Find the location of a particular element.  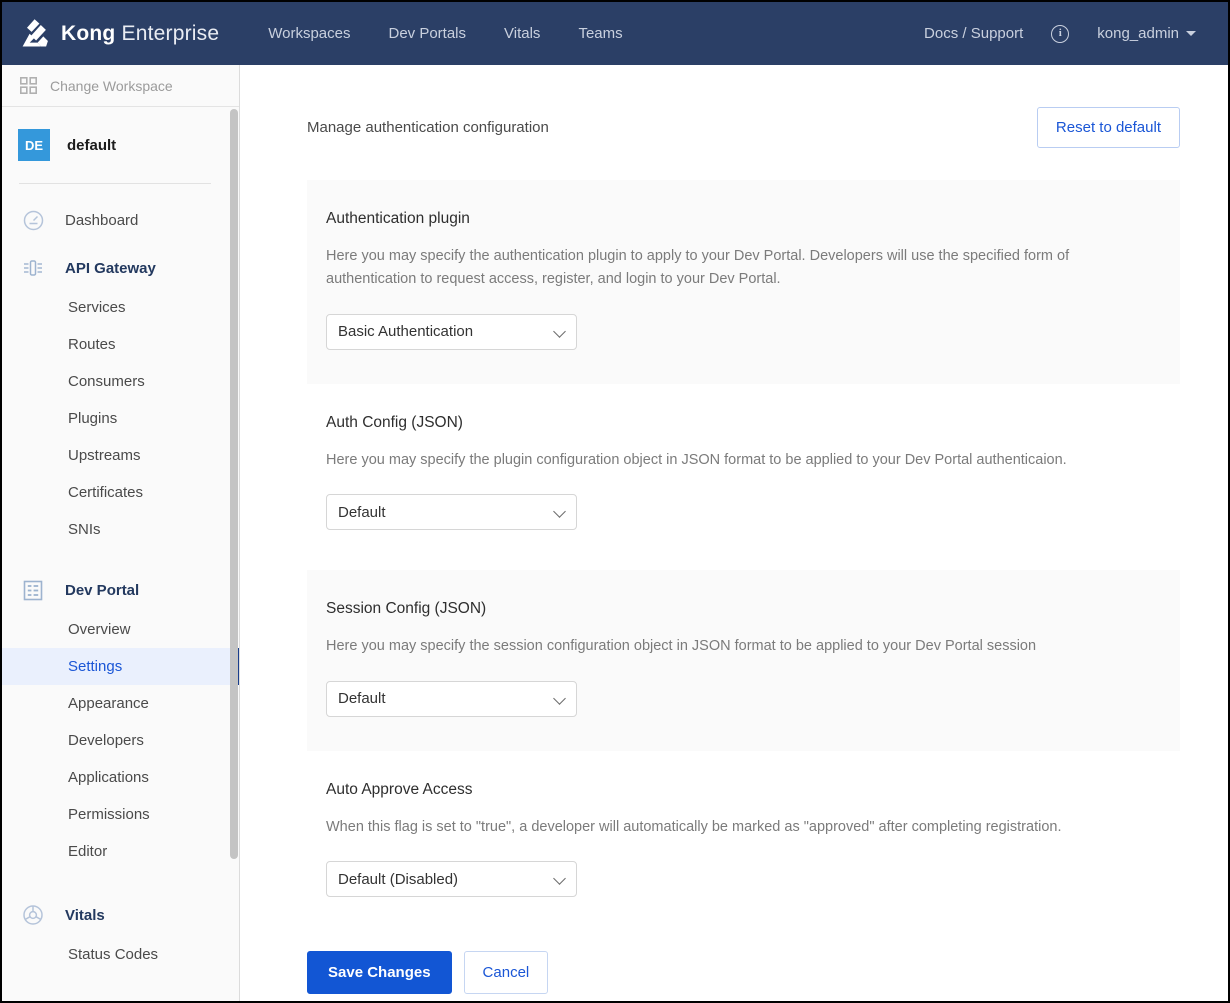

sidebar-item-api-gateway: API Gateway is located at coordinates (120, 268).